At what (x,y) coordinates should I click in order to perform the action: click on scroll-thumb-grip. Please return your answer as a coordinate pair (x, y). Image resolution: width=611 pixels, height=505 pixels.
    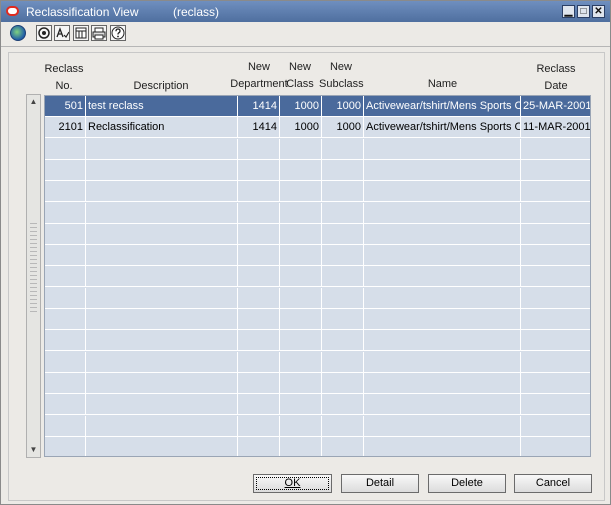
    Looking at the image, I should click on (33, 268).